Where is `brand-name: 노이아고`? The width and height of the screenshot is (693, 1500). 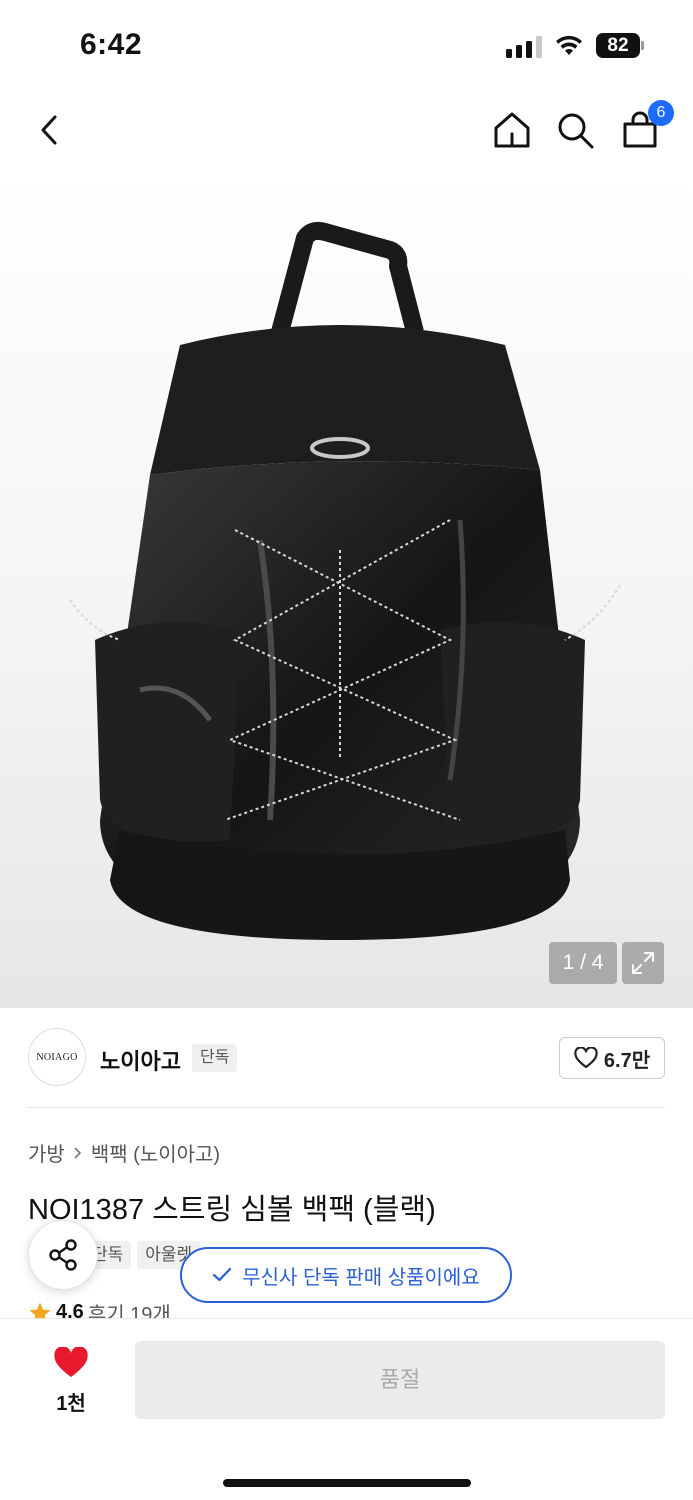
brand-name: 노이아고 is located at coordinates (140, 1060).